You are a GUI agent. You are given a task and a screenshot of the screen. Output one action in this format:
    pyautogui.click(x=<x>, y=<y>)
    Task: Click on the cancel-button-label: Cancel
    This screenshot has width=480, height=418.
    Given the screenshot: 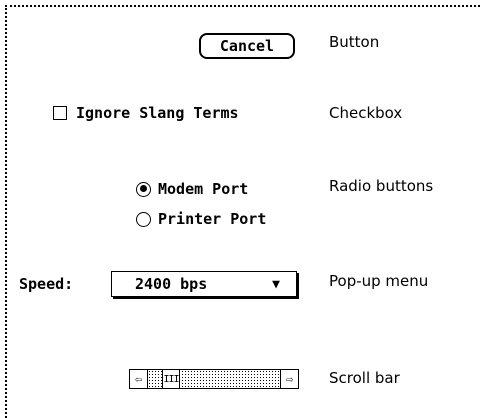 What is the action you would take?
    pyautogui.click(x=247, y=46)
    